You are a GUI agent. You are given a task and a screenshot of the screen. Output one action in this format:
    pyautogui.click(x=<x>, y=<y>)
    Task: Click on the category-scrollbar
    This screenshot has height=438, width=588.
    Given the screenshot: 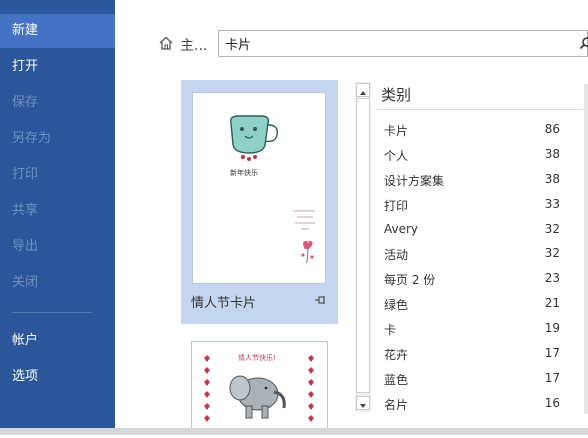 What is the action you would take?
    pyautogui.click(x=363, y=247)
    